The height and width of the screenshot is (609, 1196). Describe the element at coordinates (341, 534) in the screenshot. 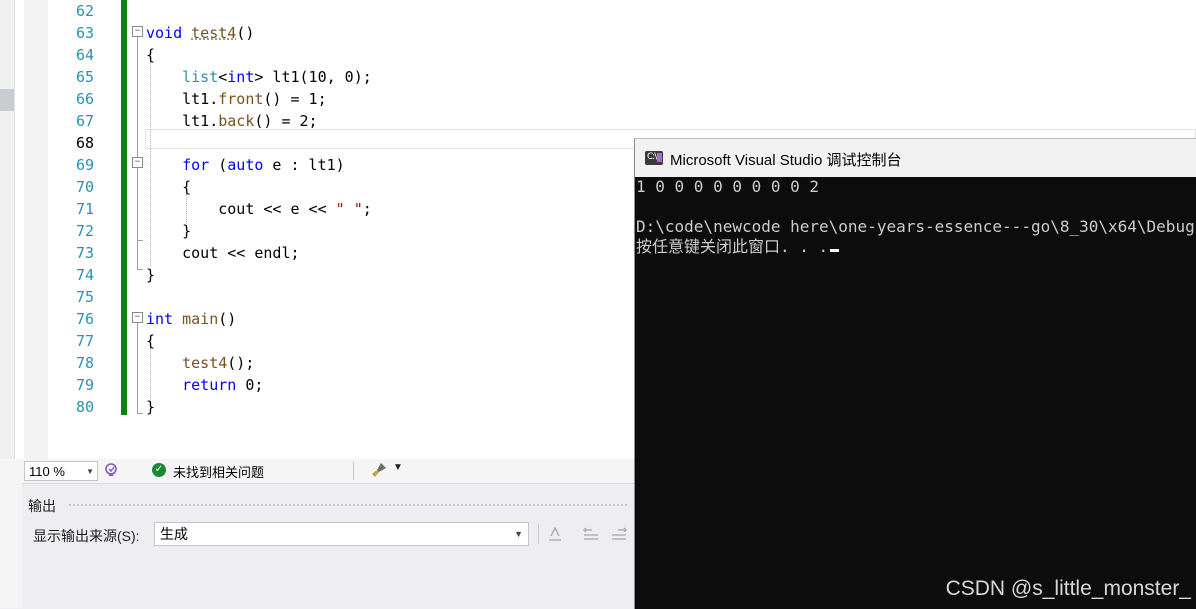

I see `output-source-dropdown: 生成 ▼` at that location.